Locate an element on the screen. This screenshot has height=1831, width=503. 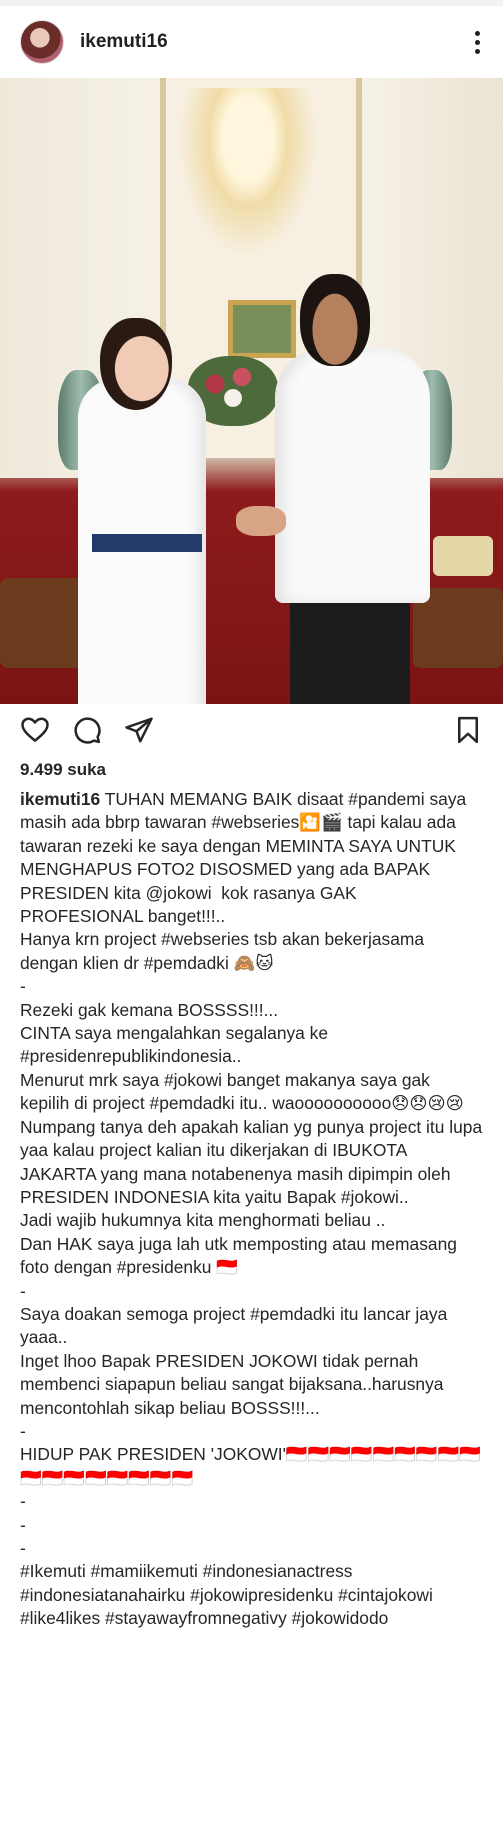
post-actions is located at coordinates (251, 730).